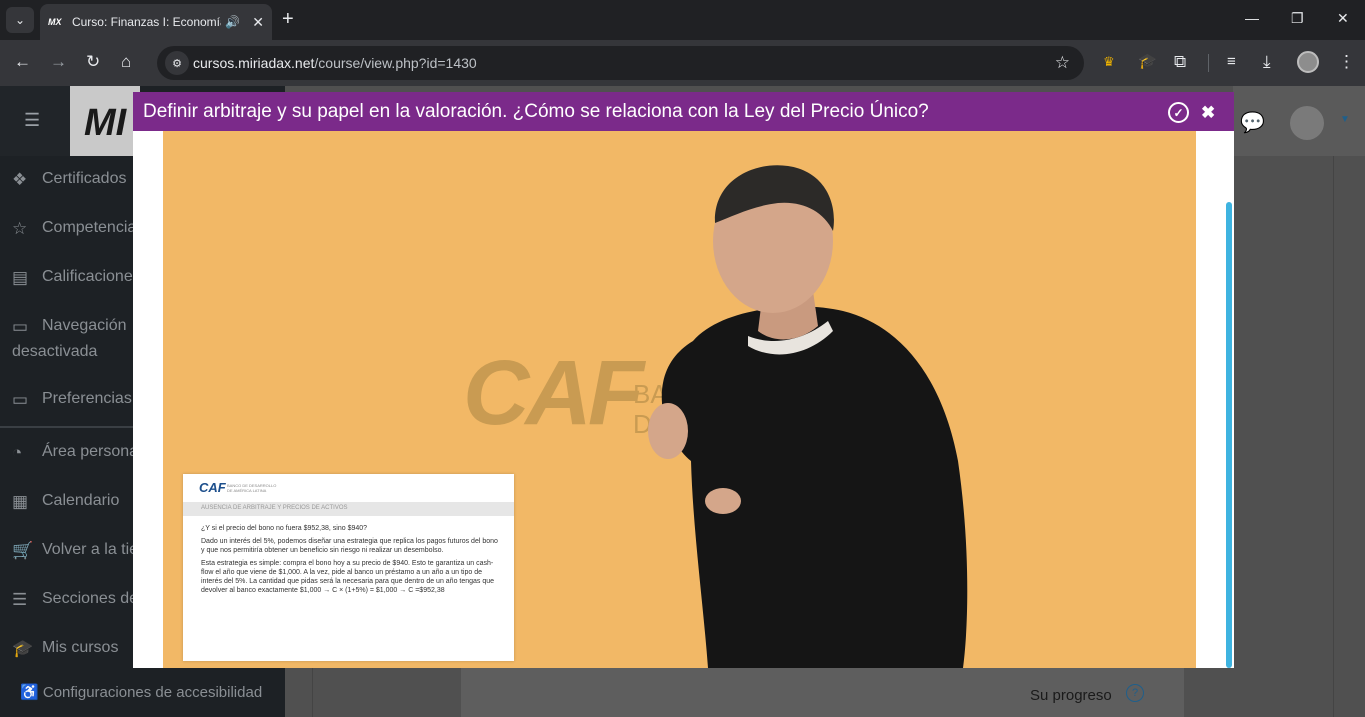  I want to click on back-icon: ←, so click(22, 62).